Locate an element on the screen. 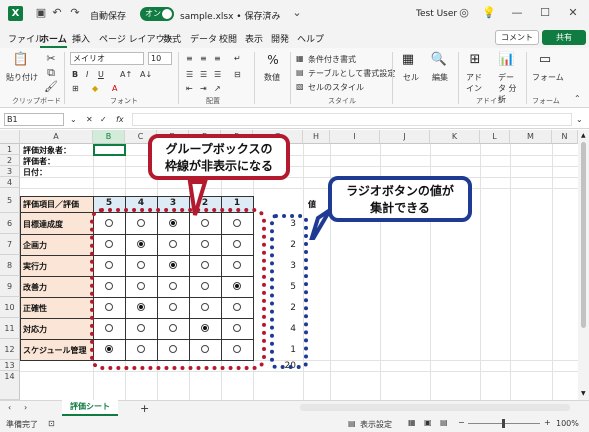 The width and height of the screenshot is (589, 432). menu-formulas: 数式 is located at coordinates (172, 38).